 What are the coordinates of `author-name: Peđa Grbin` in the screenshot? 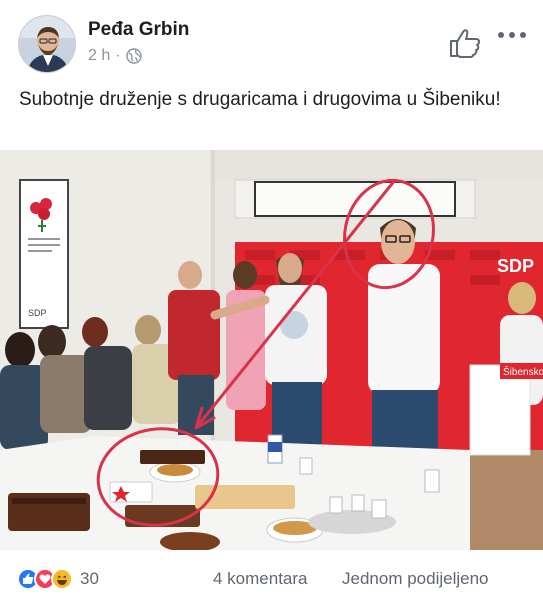 It's located at (138, 30).